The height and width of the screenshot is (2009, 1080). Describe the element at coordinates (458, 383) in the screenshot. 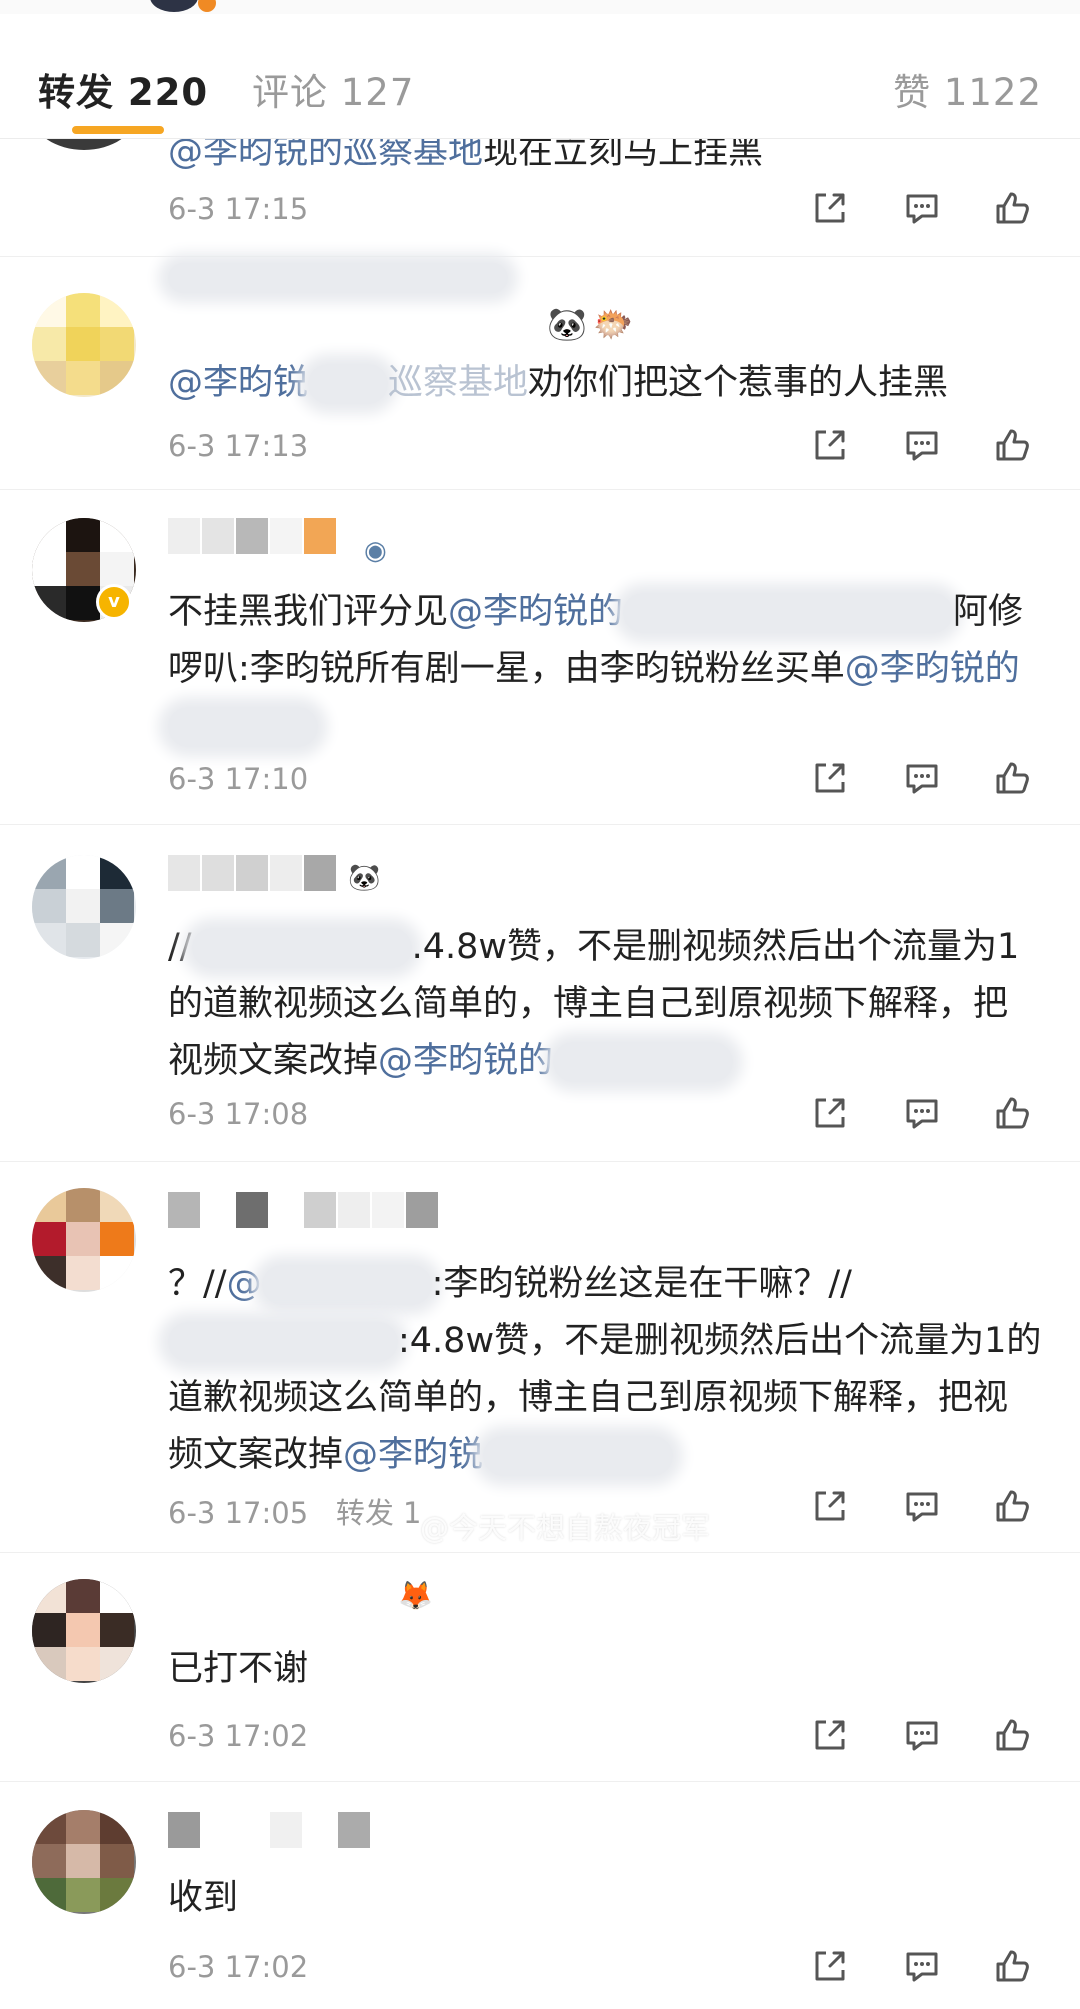

I see `mention-link-cont: 巡察基地` at that location.